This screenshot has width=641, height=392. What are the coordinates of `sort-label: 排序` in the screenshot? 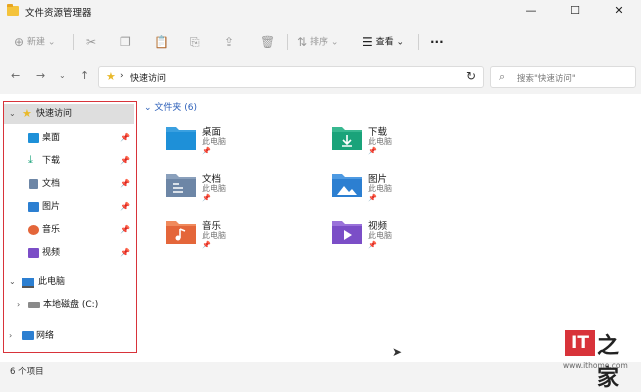 It's located at (318, 42).